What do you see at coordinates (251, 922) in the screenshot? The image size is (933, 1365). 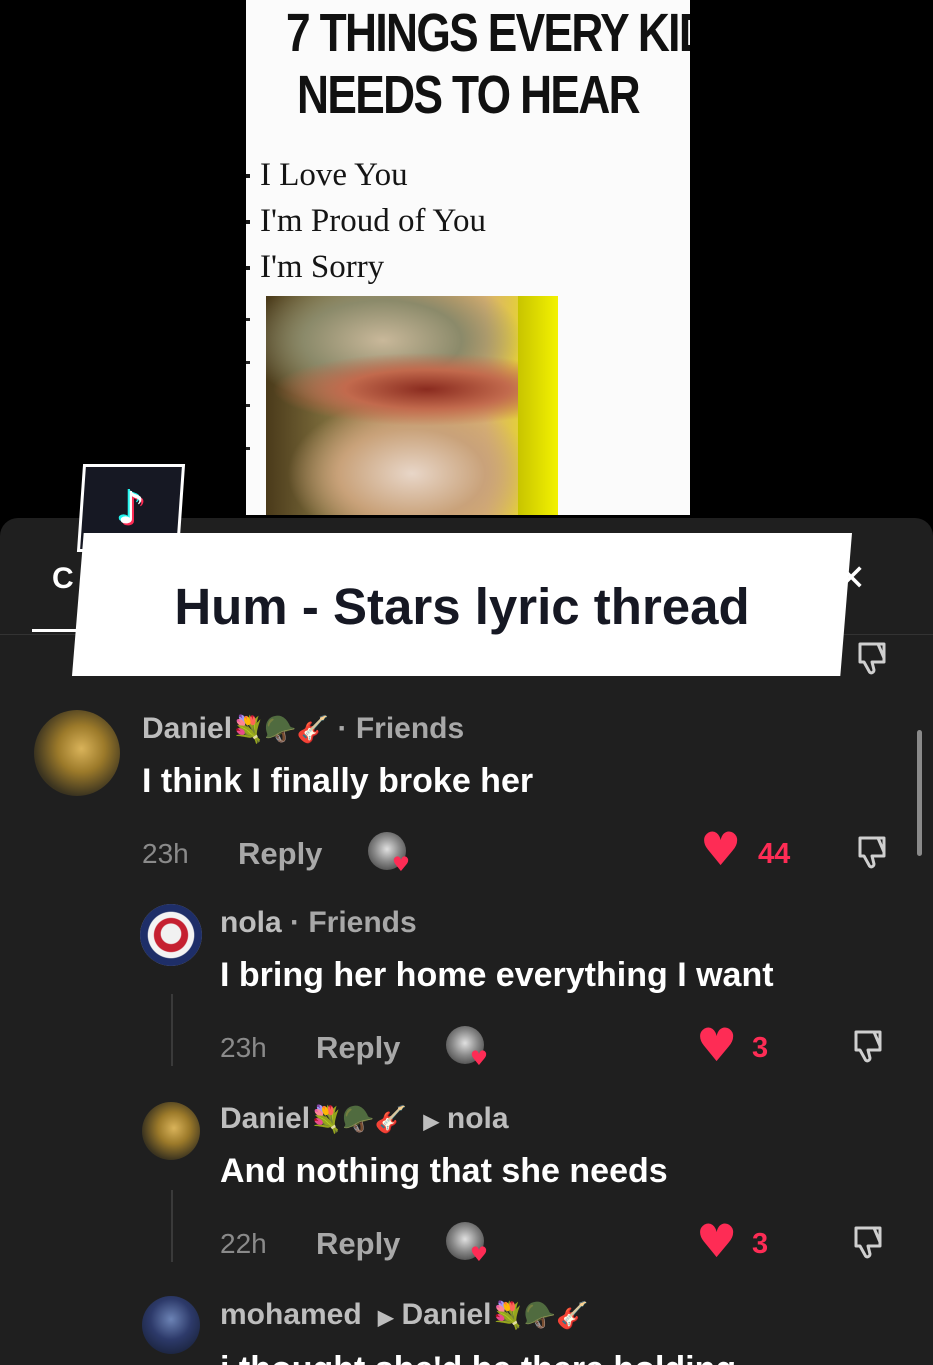 I see `username: nola` at bounding box center [251, 922].